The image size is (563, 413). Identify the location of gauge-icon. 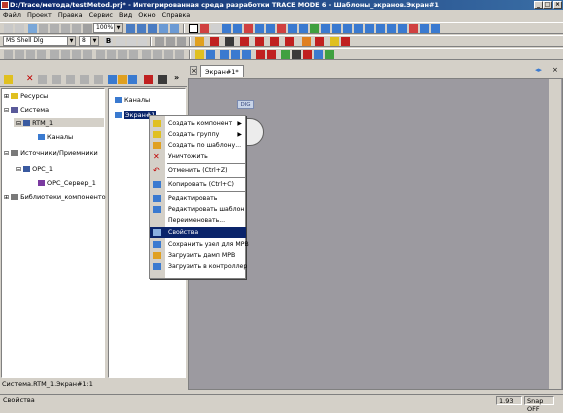
(314, 28).